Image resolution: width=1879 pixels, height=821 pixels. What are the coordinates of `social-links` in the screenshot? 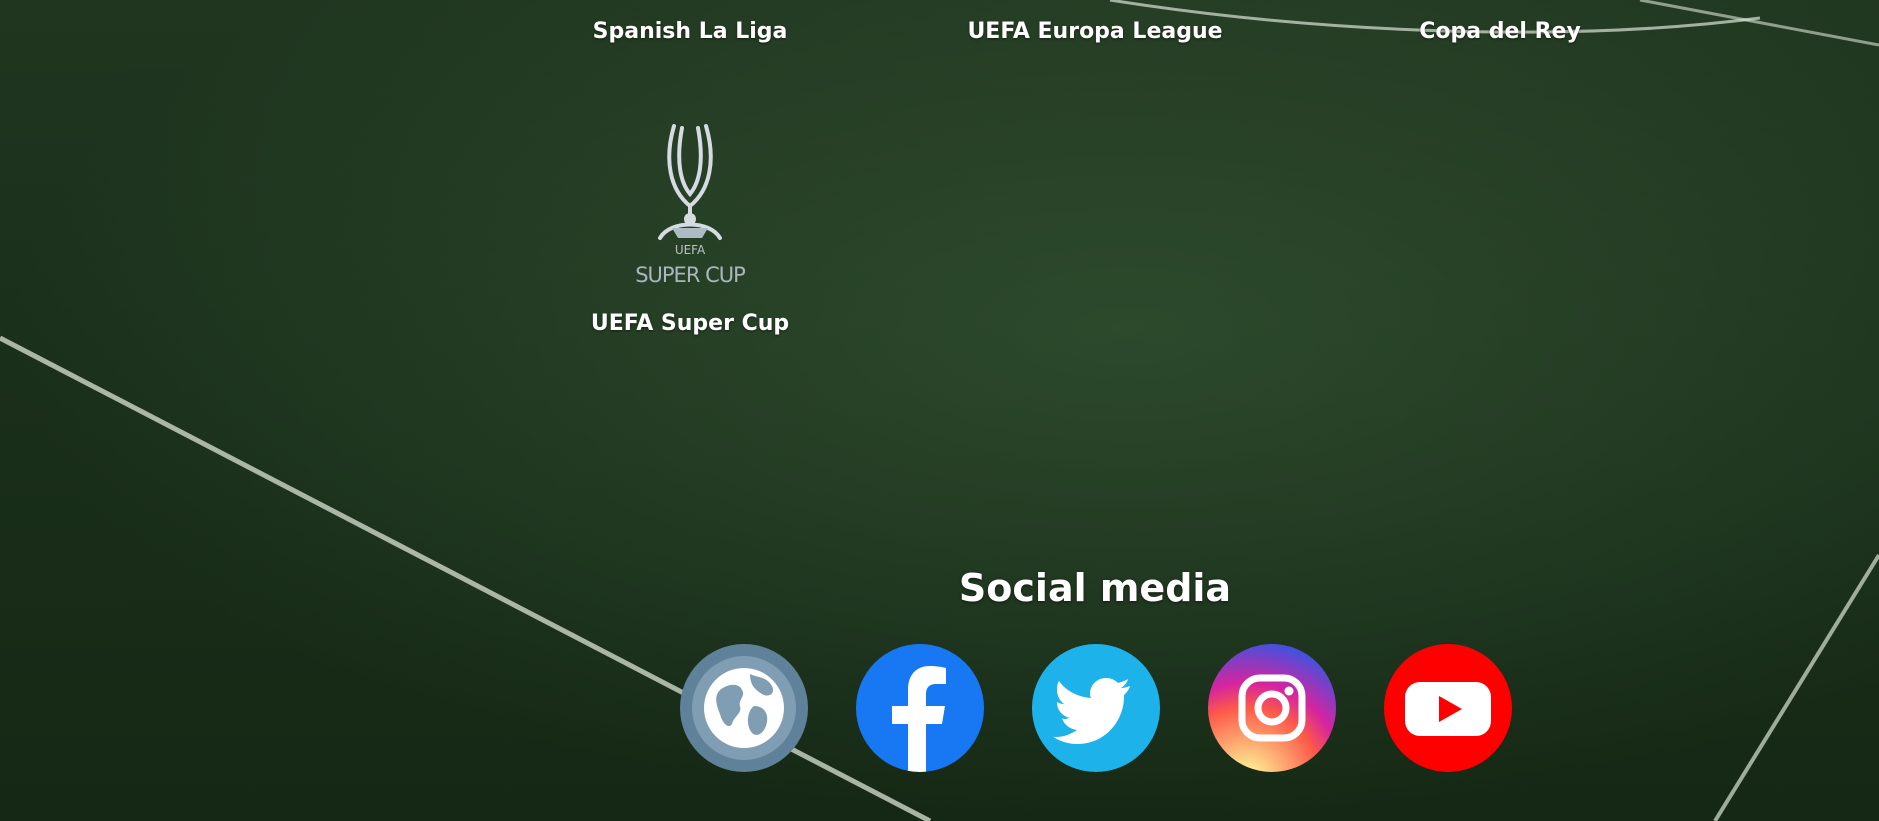 It's located at (1096, 708).